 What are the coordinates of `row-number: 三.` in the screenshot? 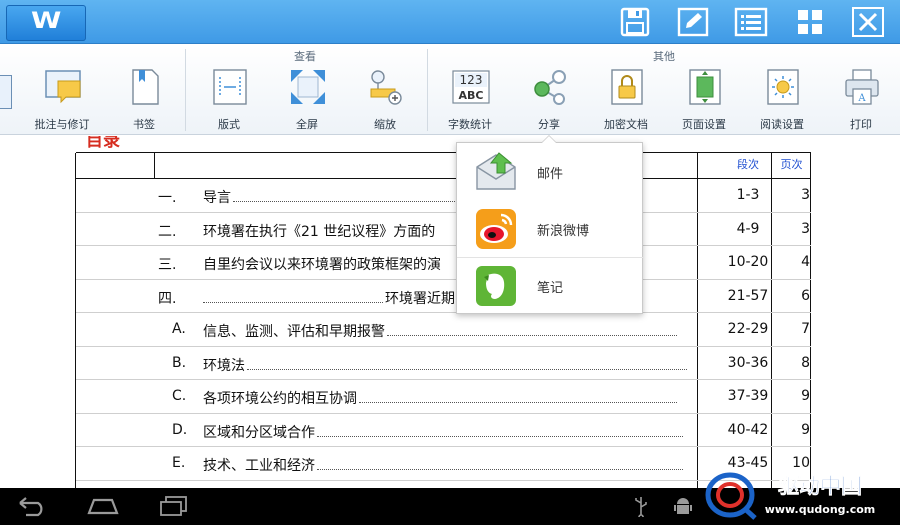 It's located at (167, 265).